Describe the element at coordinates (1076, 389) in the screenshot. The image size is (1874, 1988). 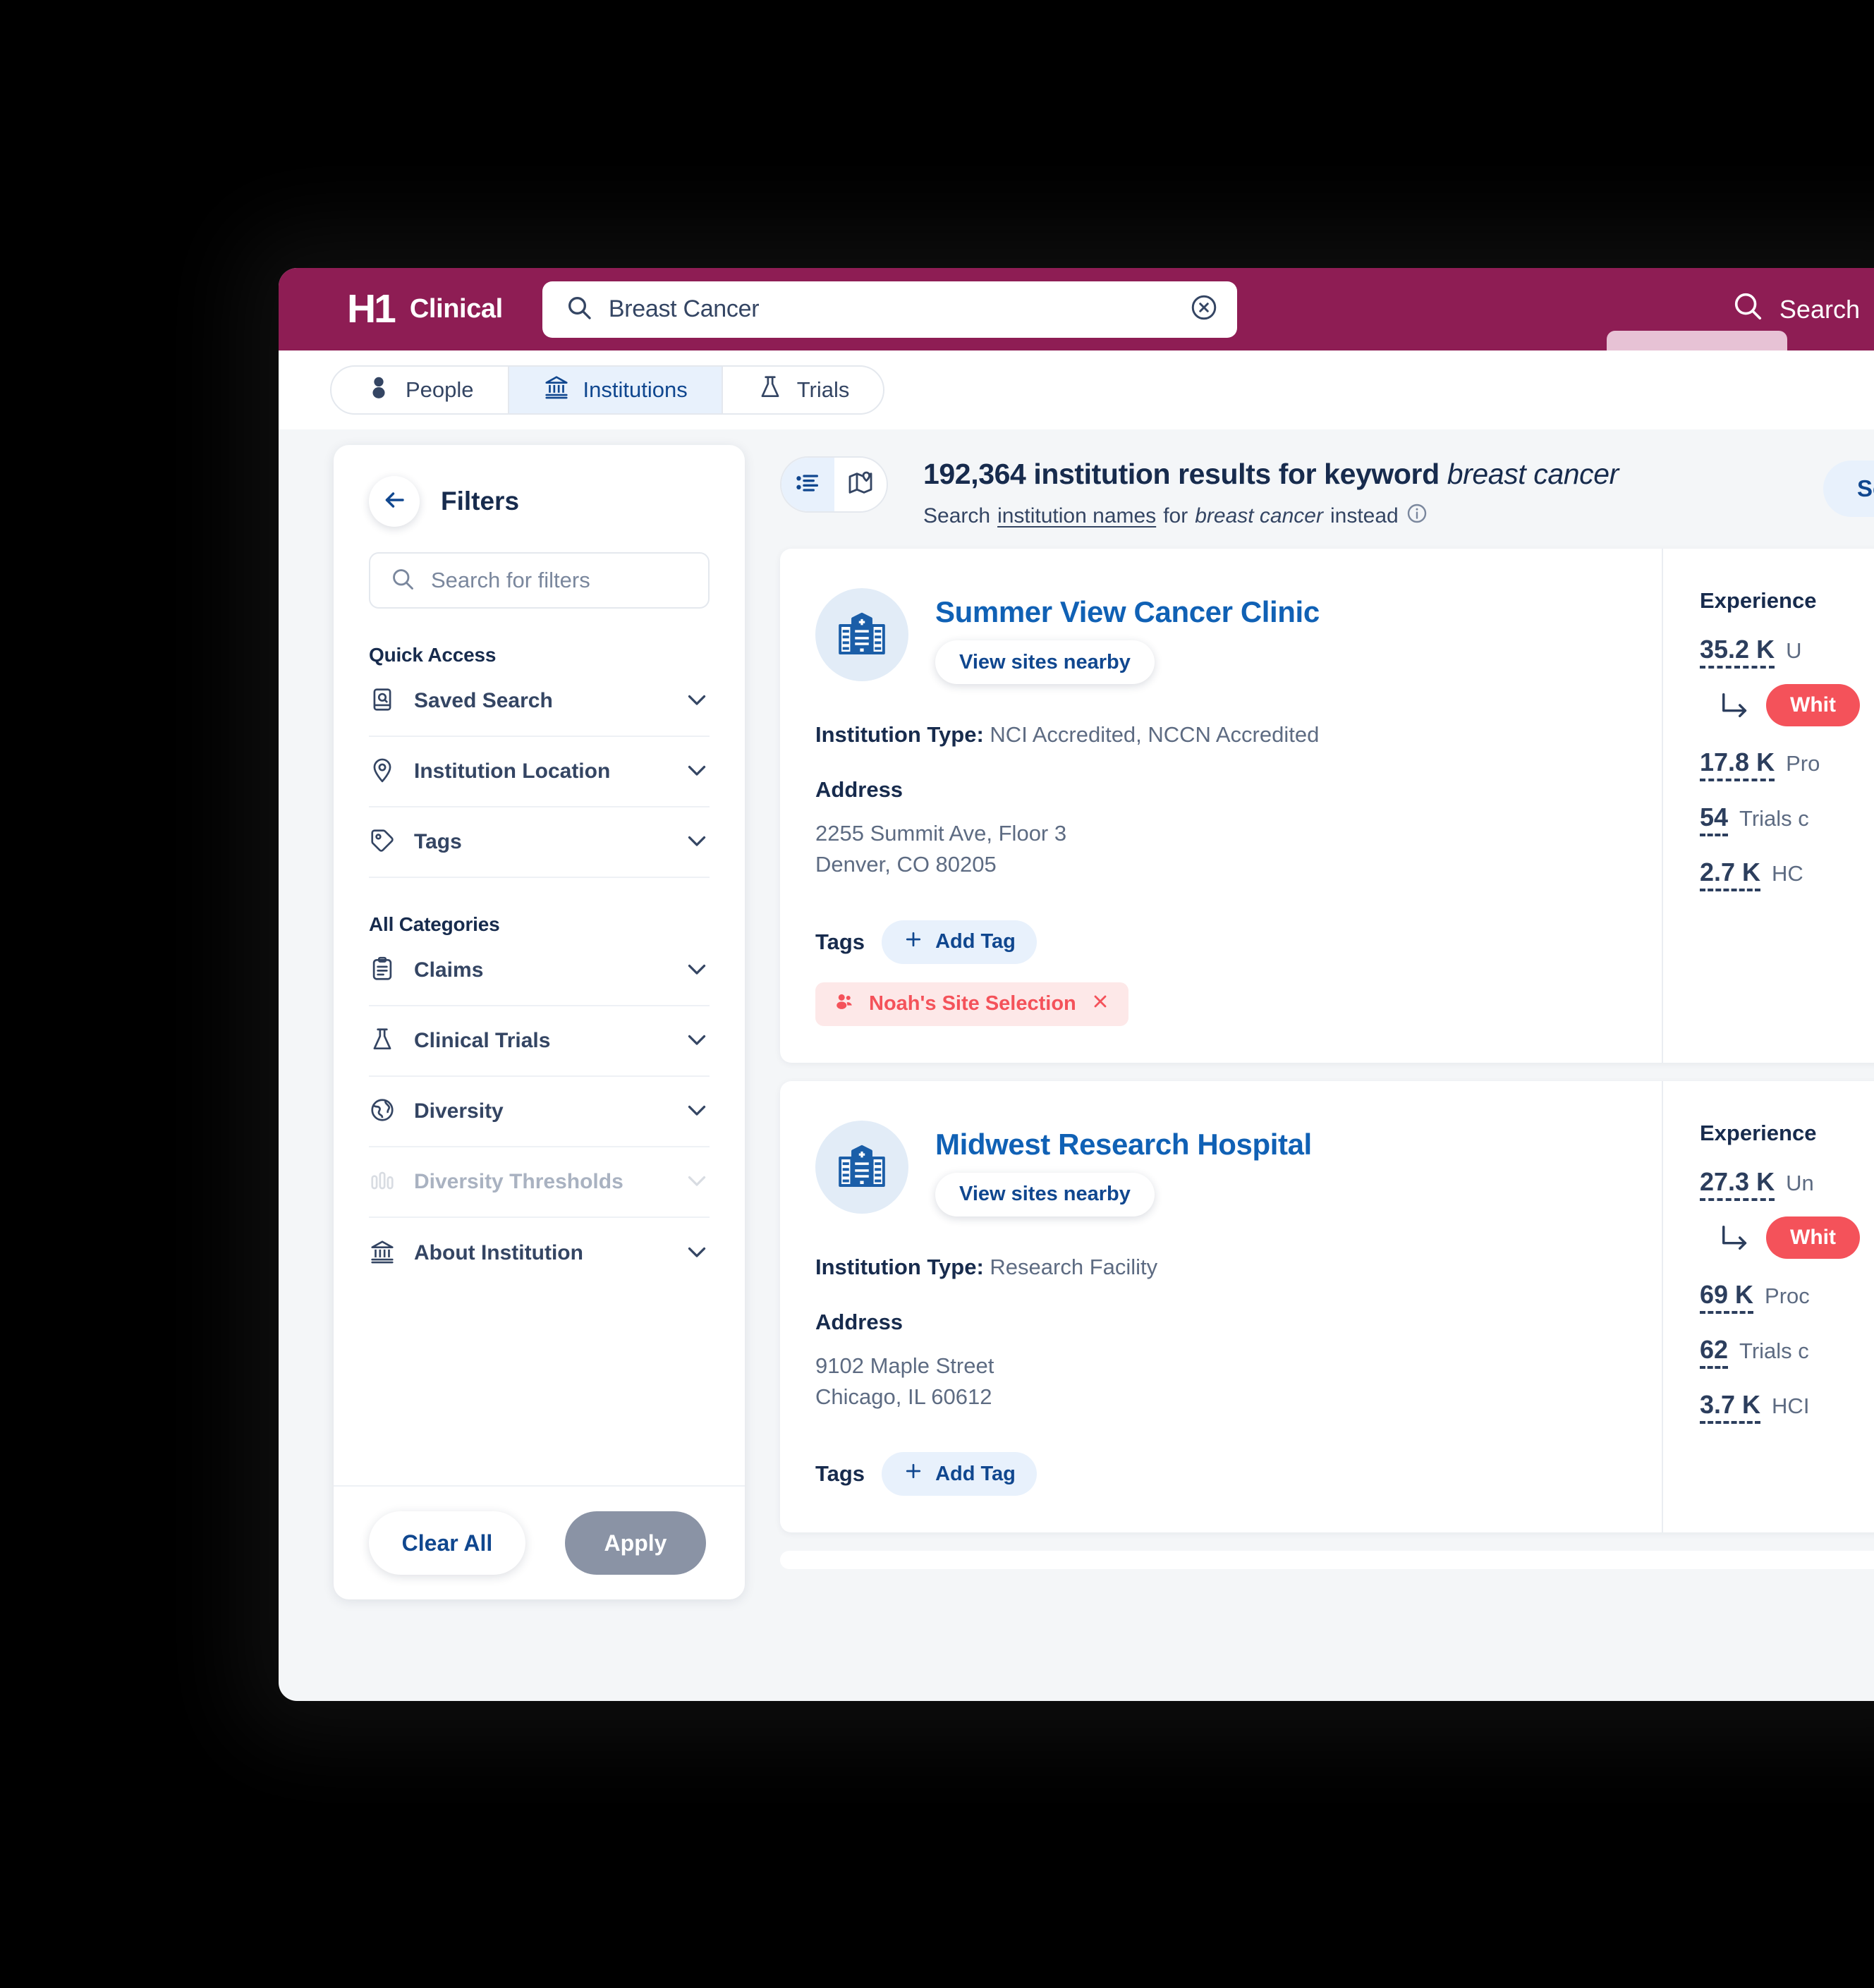
I see `entity-tab-bar: People Institutions Trials` at that location.